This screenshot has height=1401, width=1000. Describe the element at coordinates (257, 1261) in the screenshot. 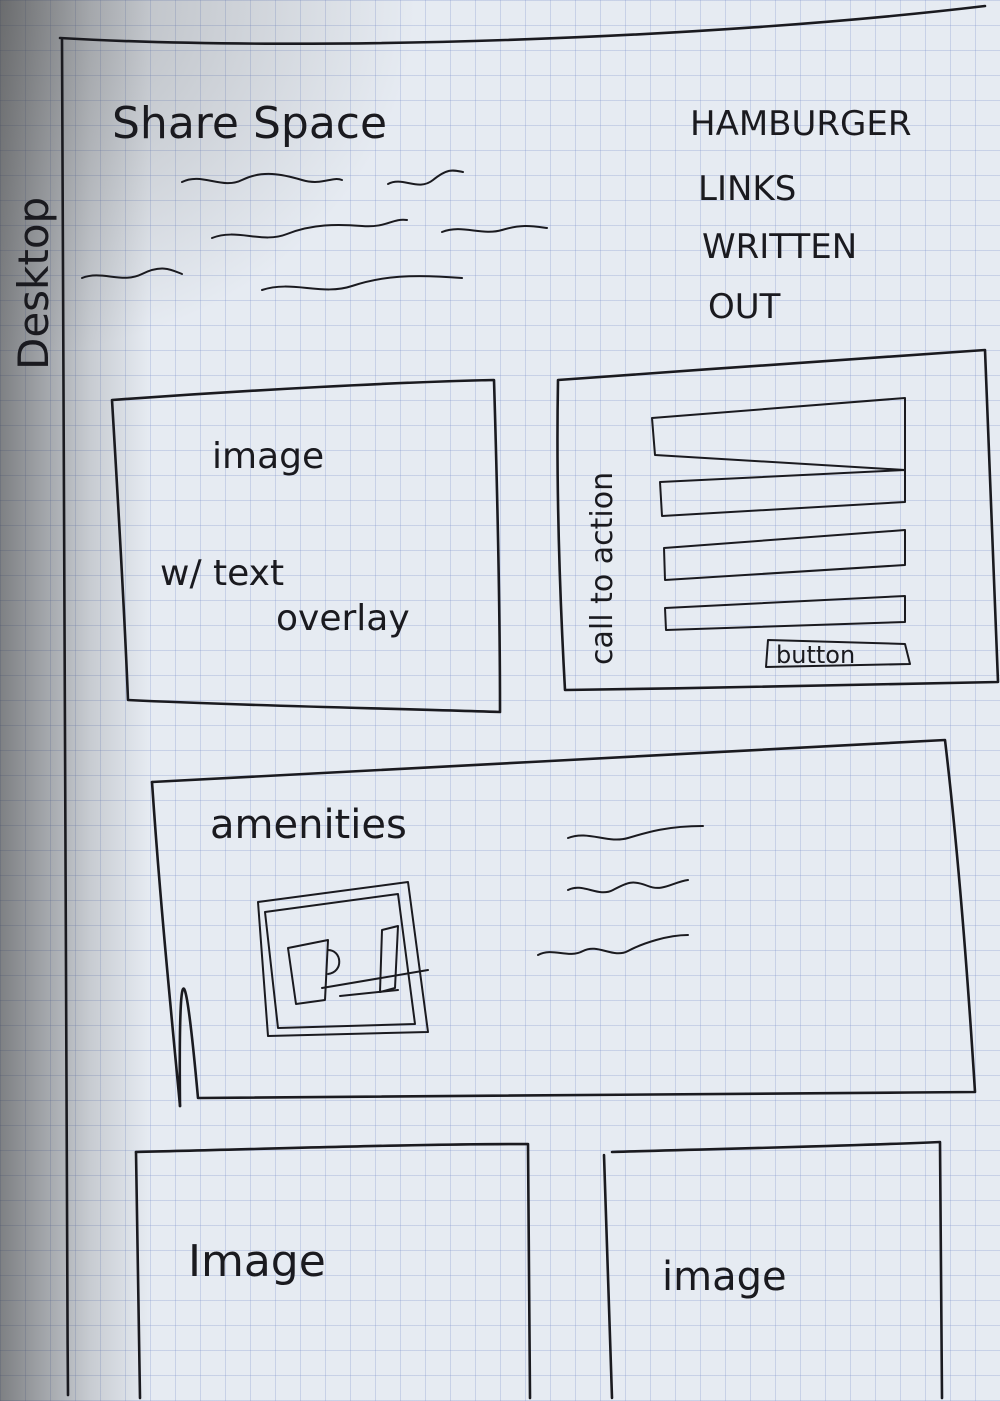

I see `gallery-image-label-1: Image` at that location.